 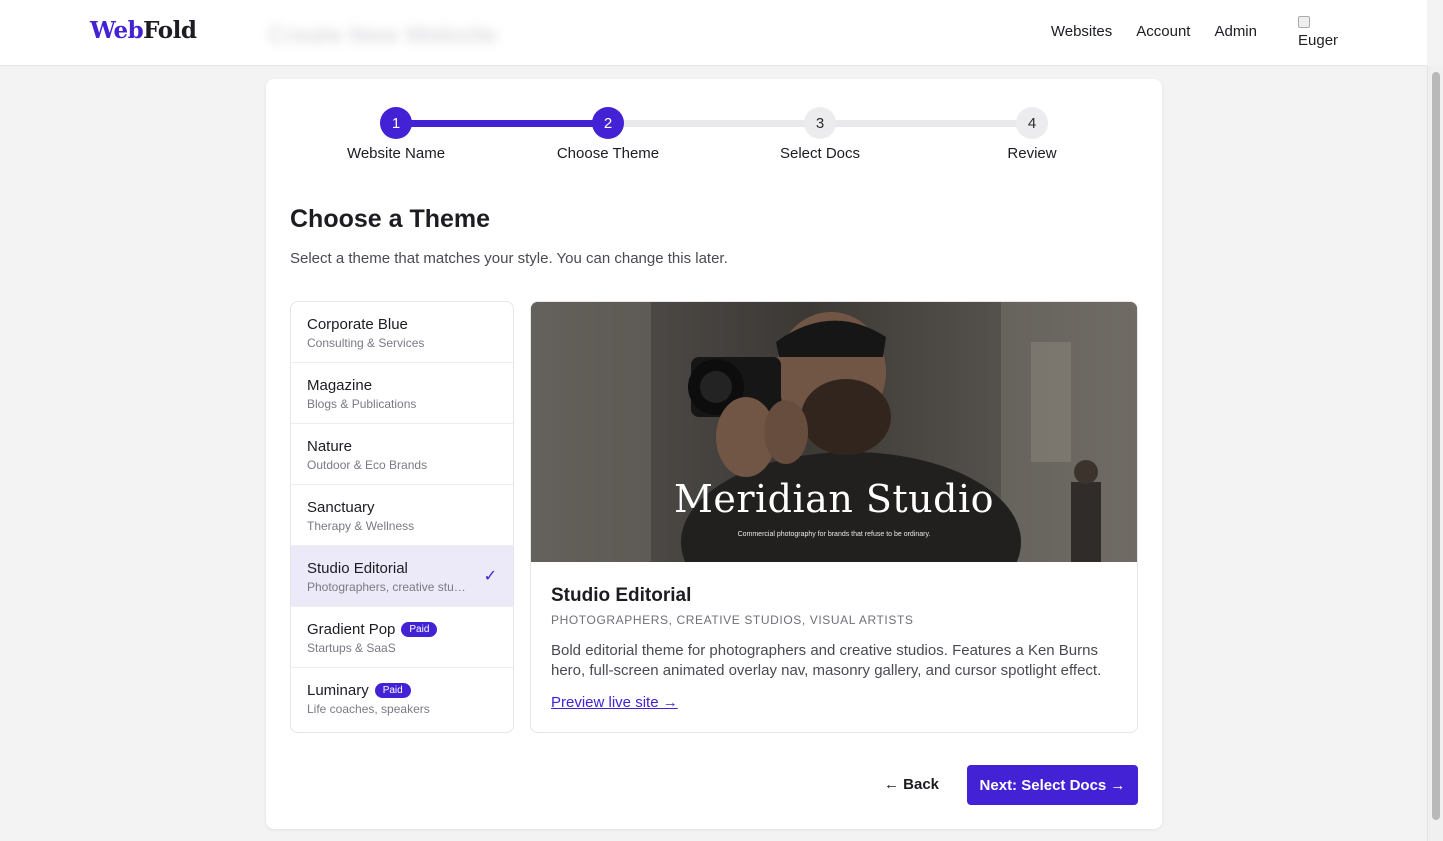 What do you see at coordinates (820, 153) in the screenshot?
I see `step-3-label: Select Docs` at bounding box center [820, 153].